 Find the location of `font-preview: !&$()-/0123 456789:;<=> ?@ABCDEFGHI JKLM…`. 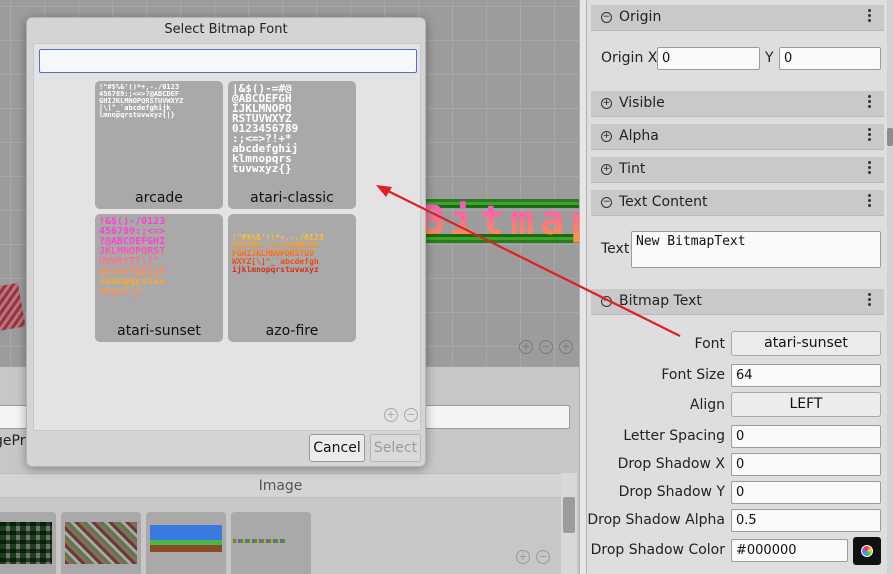

font-preview: !&$()-/0123 456789:;<=> ?@ABCDEFGHI JKLM… is located at coordinates (159, 263).